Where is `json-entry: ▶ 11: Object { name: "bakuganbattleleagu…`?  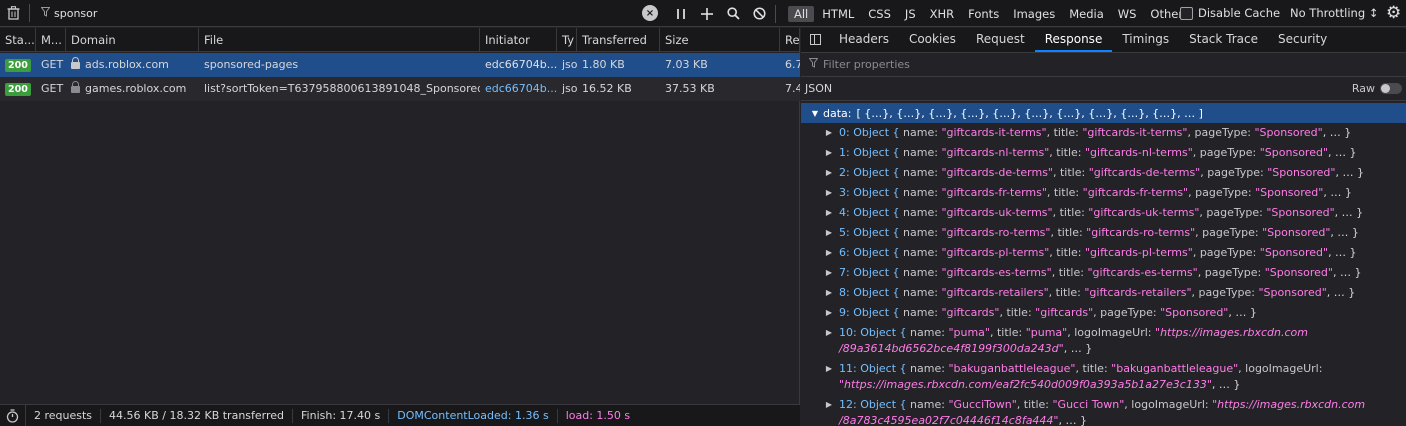
json-entry: ▶ 11: Object { name: "bakuganbattleleagu… is located at coordinates (1103, 377).